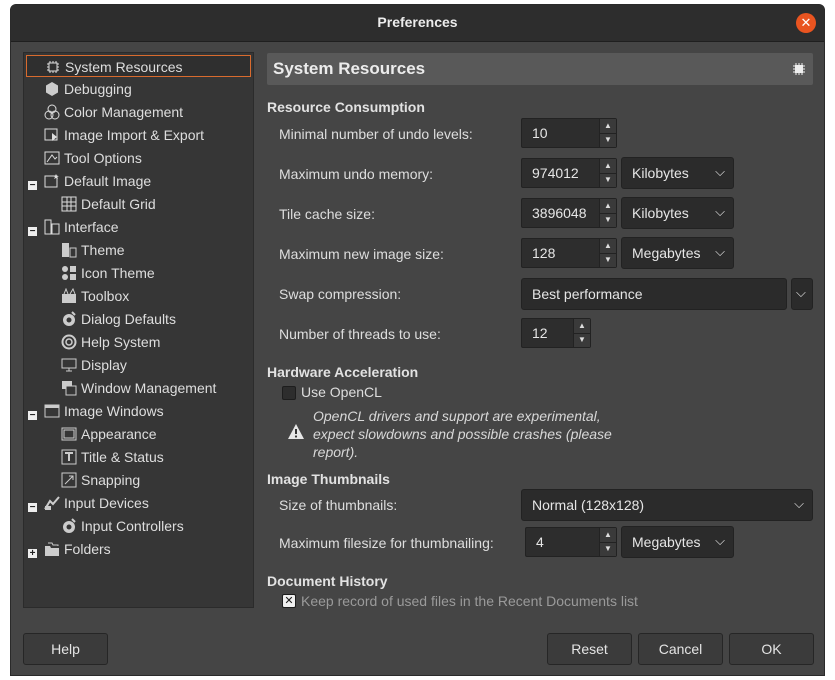 This screenshot has width=835, height=680. Describe the element at coordinates (32, 232) in the screenshot. I see `collapse-toggle-interface: −` at that location.